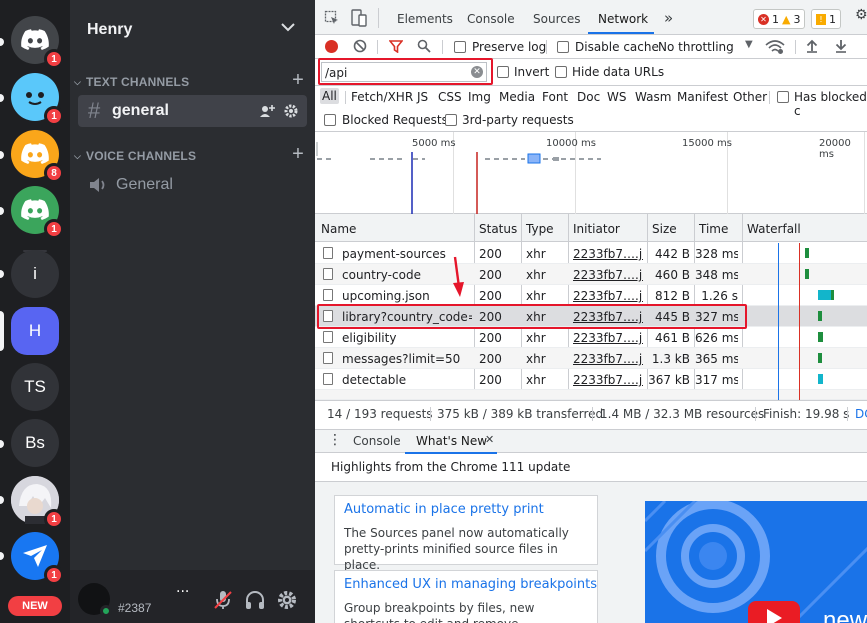 The image size is (867, 623). What do you see at coordinates (329, 96) in the screenshot?
I see `type-filter-all: All` at bounding box center [329, 96].